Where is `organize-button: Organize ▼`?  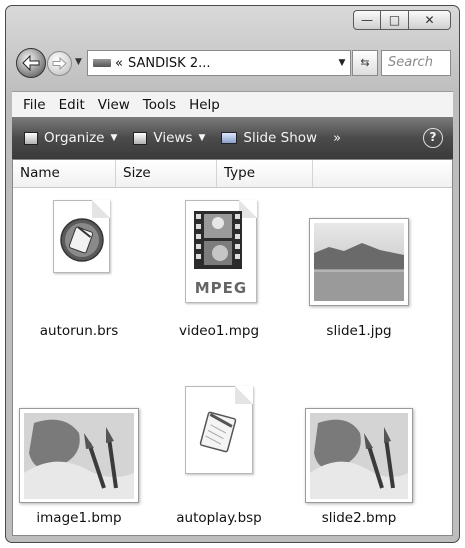 organize-button: Organize ▼ is located at coordinates (70, 138).